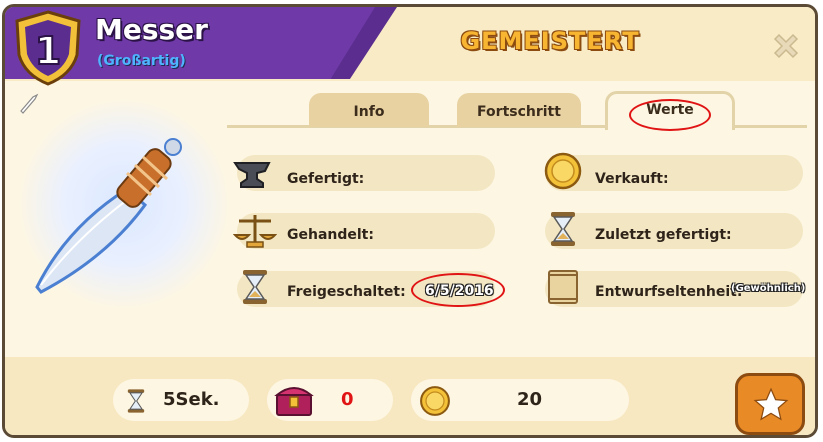  I want to click on crafted-label: Gefertigt:, so click(326, 179).